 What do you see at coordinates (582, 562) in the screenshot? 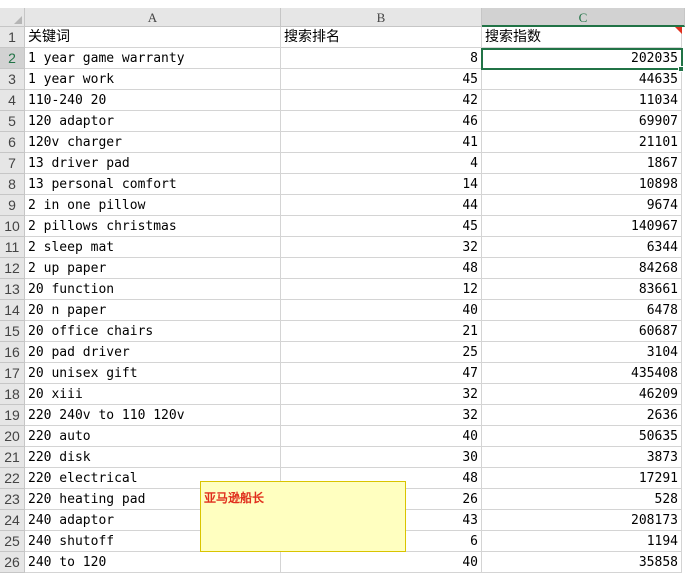
I see `cell-index: 35858` at bounding box center [582, 562].